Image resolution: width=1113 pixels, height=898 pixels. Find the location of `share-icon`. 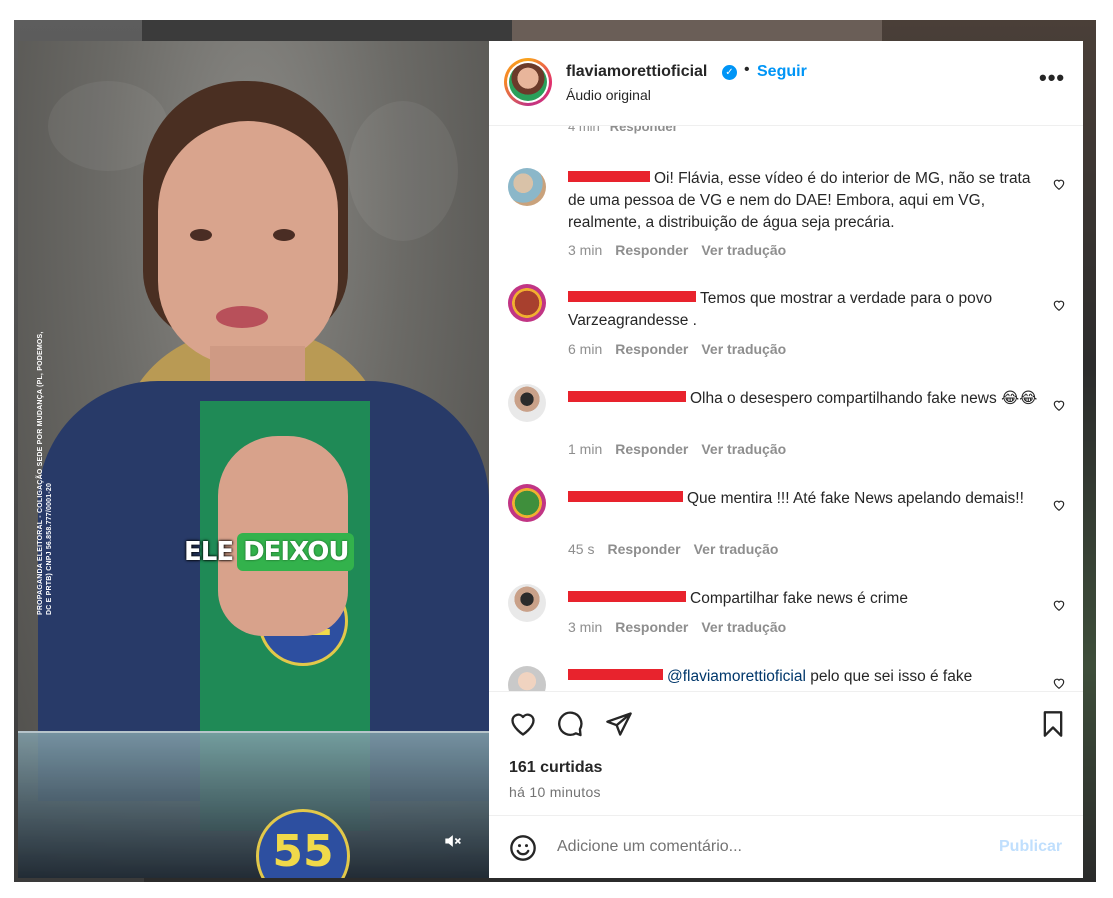

share-icon is located at coordinates (619, 724).